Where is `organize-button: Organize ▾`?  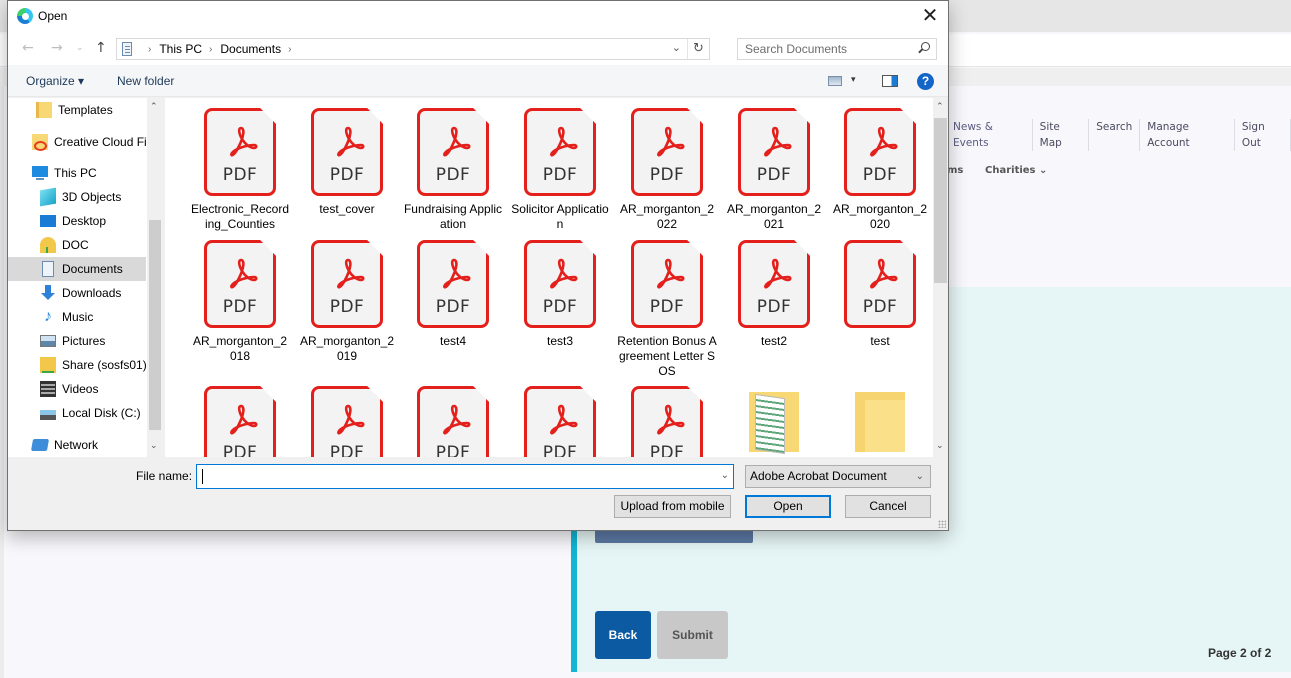
organize-button: Organize ▾ is located at coordinates (55, 81).